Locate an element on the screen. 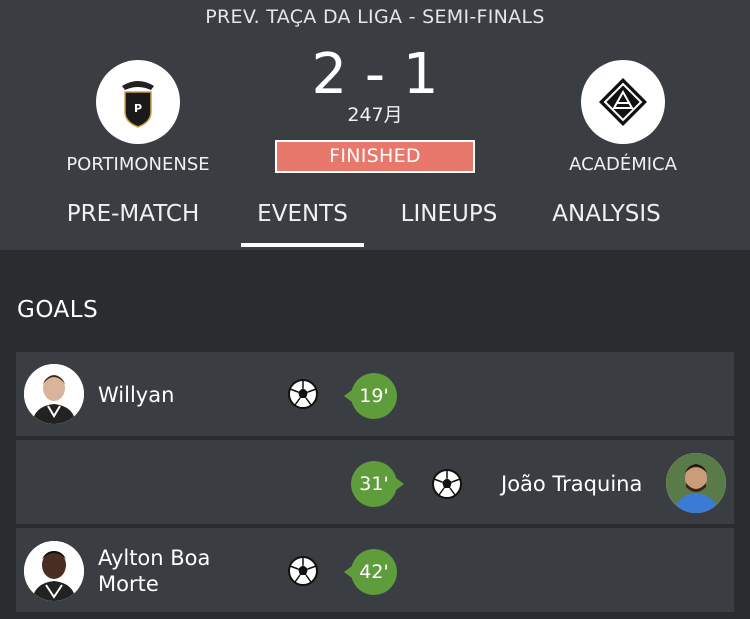  tab-events: EVENTS is located at coordinates (302, 222).